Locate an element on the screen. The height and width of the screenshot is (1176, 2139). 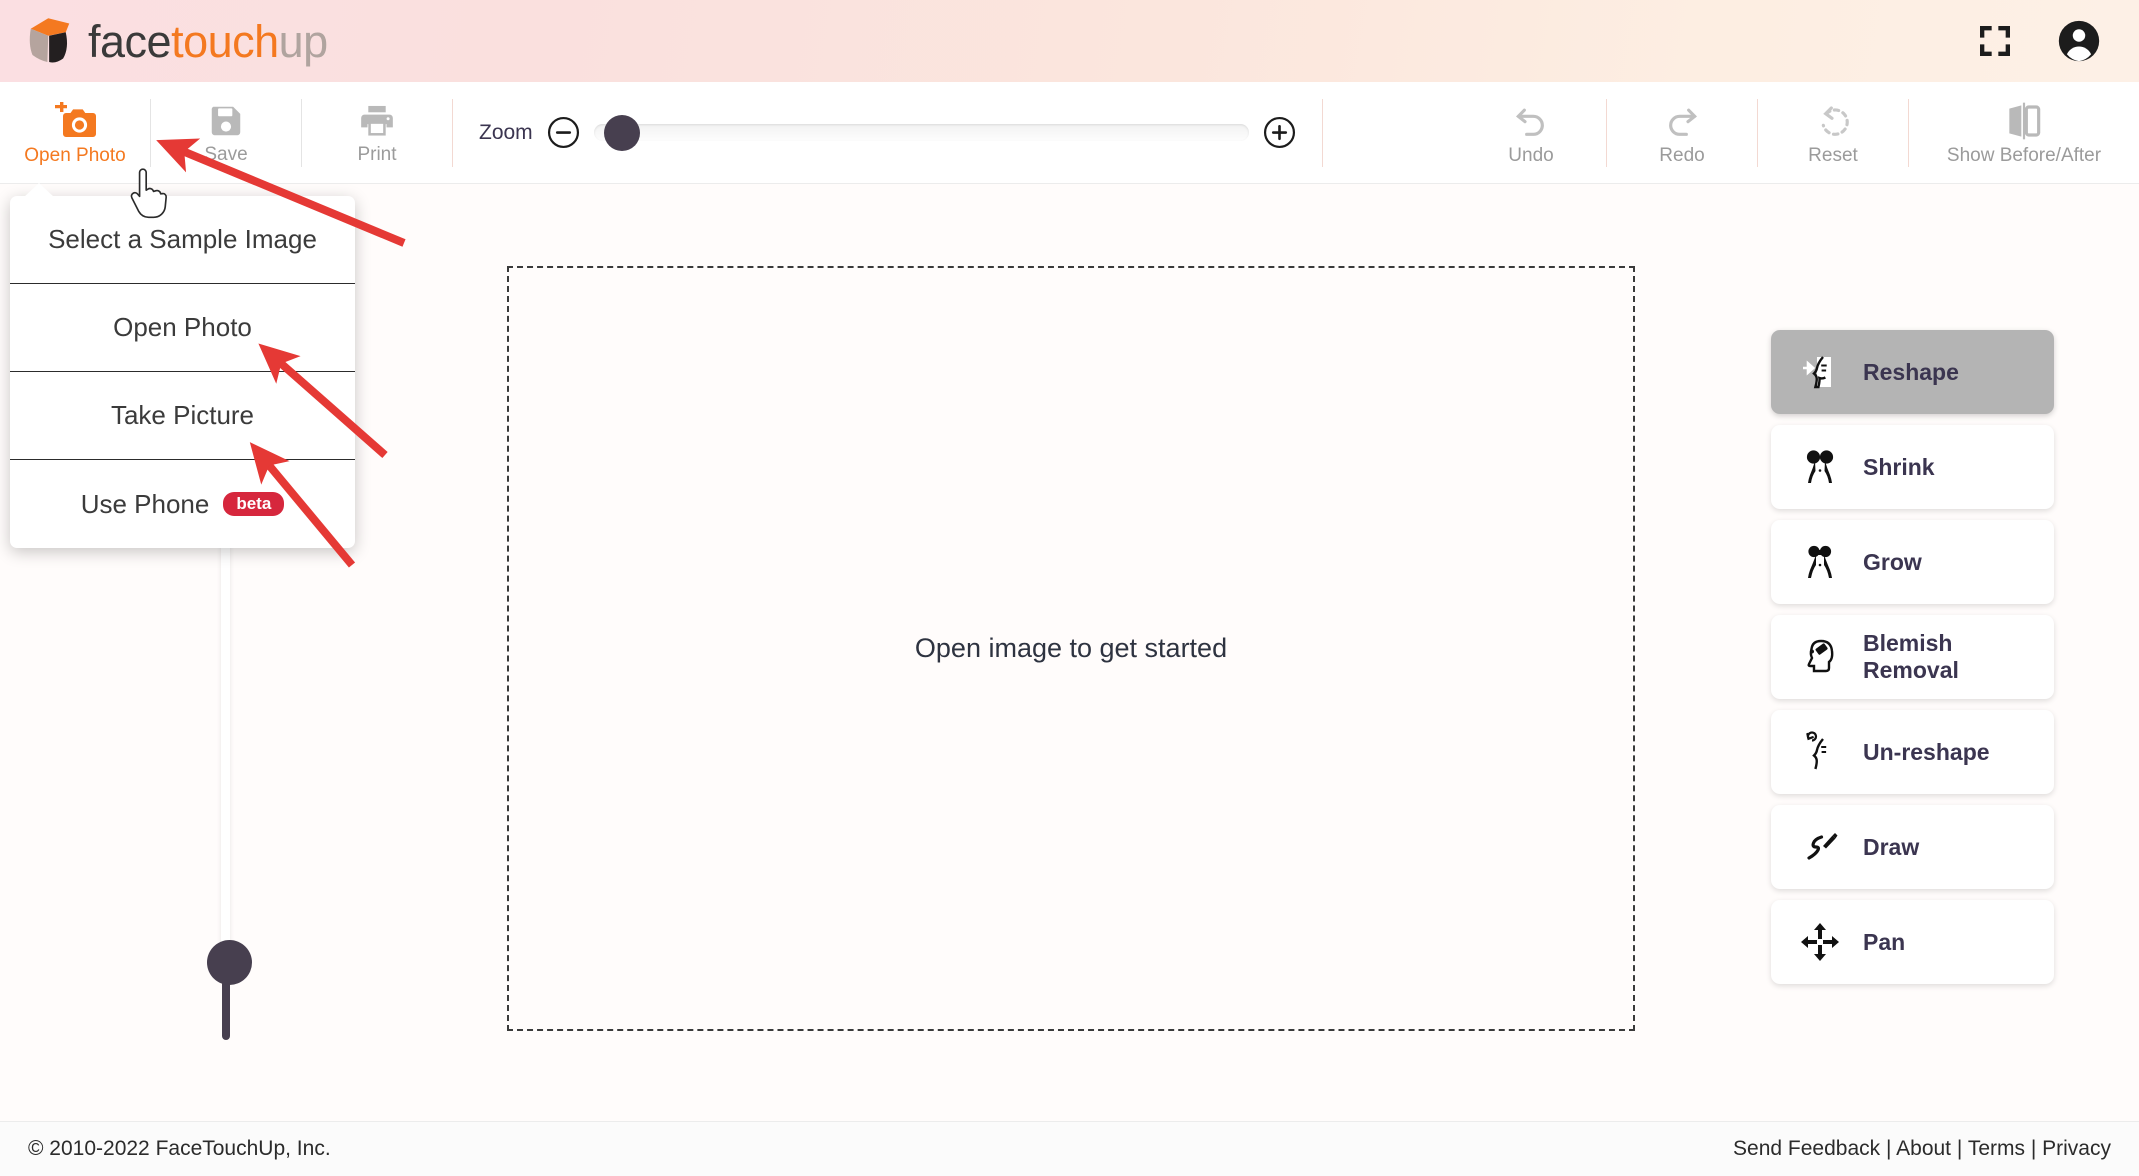
tool-blemish-removal-label: Blemish Removal is located at coordinates (1911, 656).